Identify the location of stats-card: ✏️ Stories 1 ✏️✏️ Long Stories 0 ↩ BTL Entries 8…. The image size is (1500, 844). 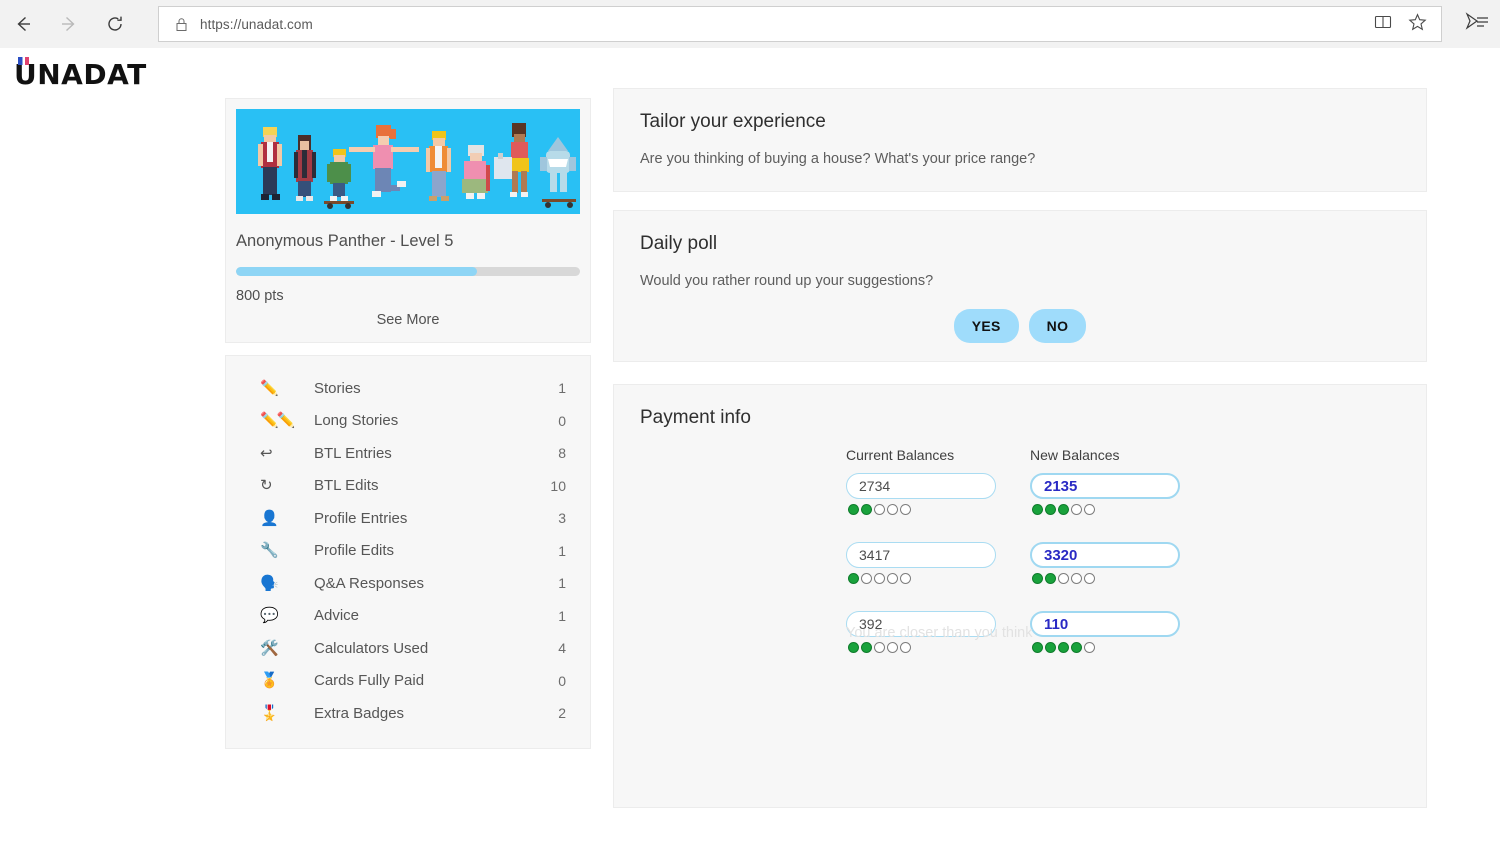
(408, 552).